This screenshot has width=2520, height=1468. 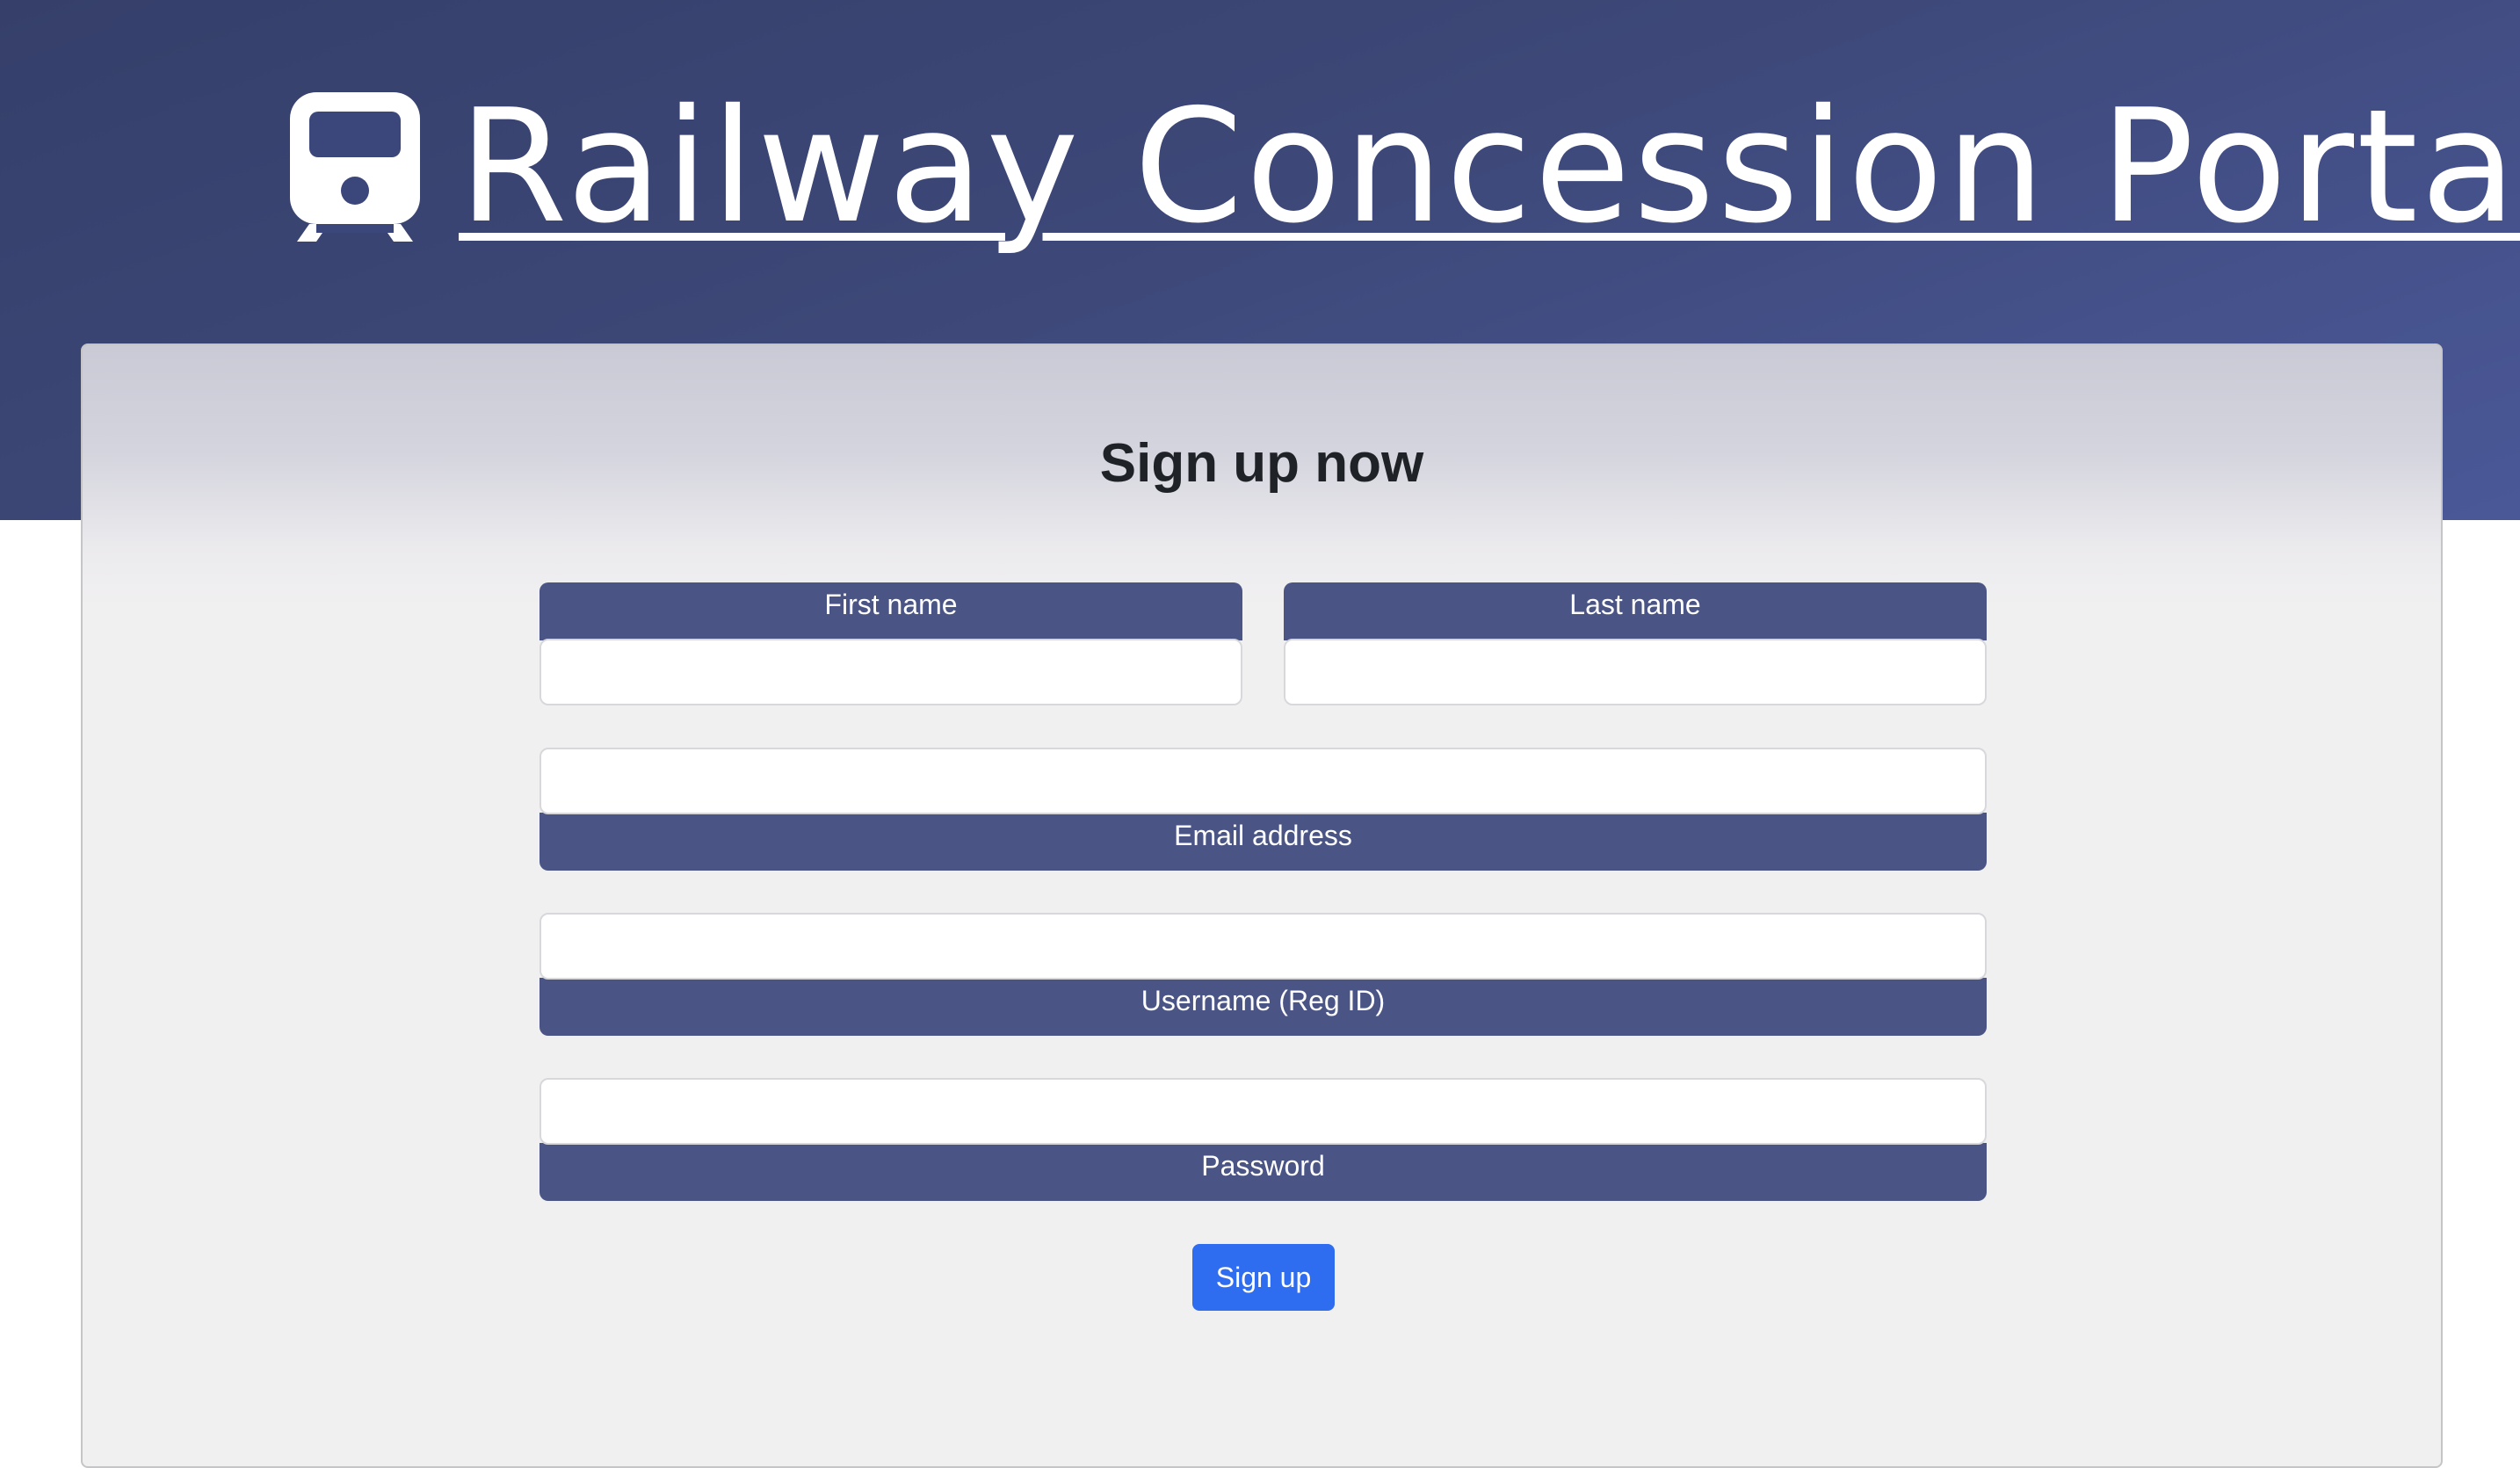 What do you see at coordinates (1261, 463) in the screenshot?
I see `signup-heading: Sign up now` at bounding box center [1261, 463].